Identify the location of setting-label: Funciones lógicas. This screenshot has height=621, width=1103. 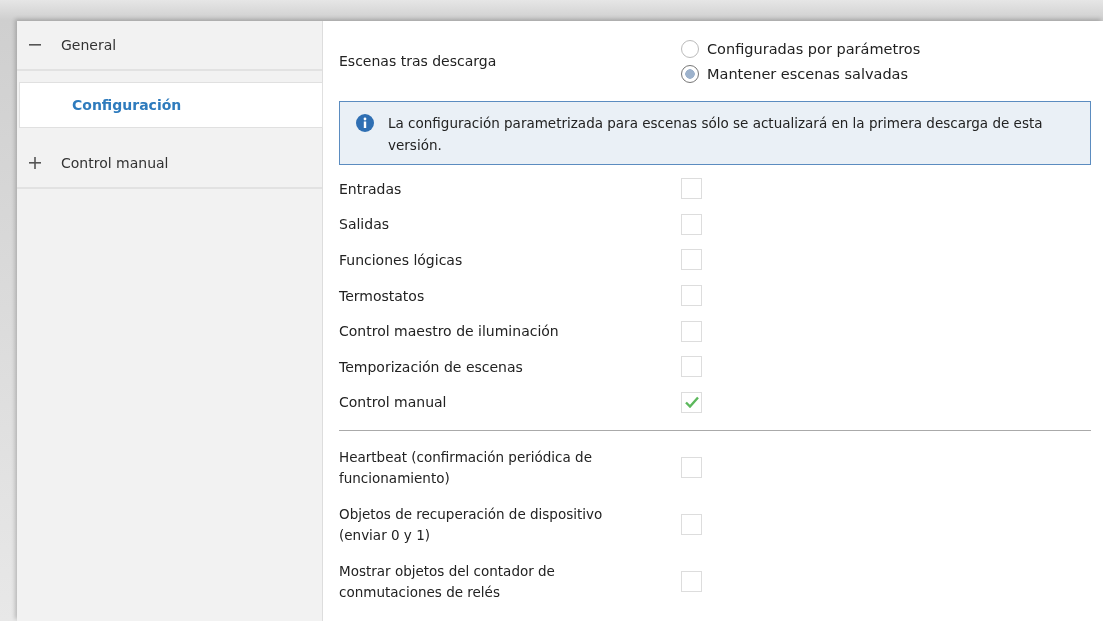
(401, 260).